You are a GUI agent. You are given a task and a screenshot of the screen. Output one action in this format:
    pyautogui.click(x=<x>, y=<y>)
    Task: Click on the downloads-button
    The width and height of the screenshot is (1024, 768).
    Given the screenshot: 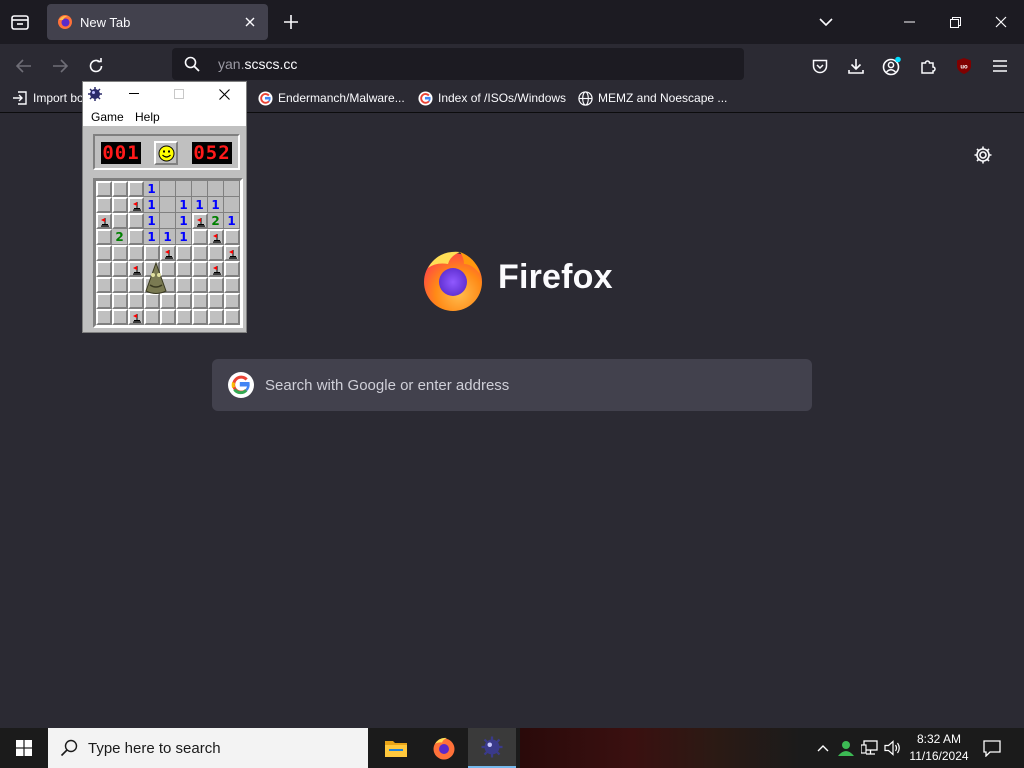 What is the action you would take?
    pyautogui.click(x=856, y=66)
    